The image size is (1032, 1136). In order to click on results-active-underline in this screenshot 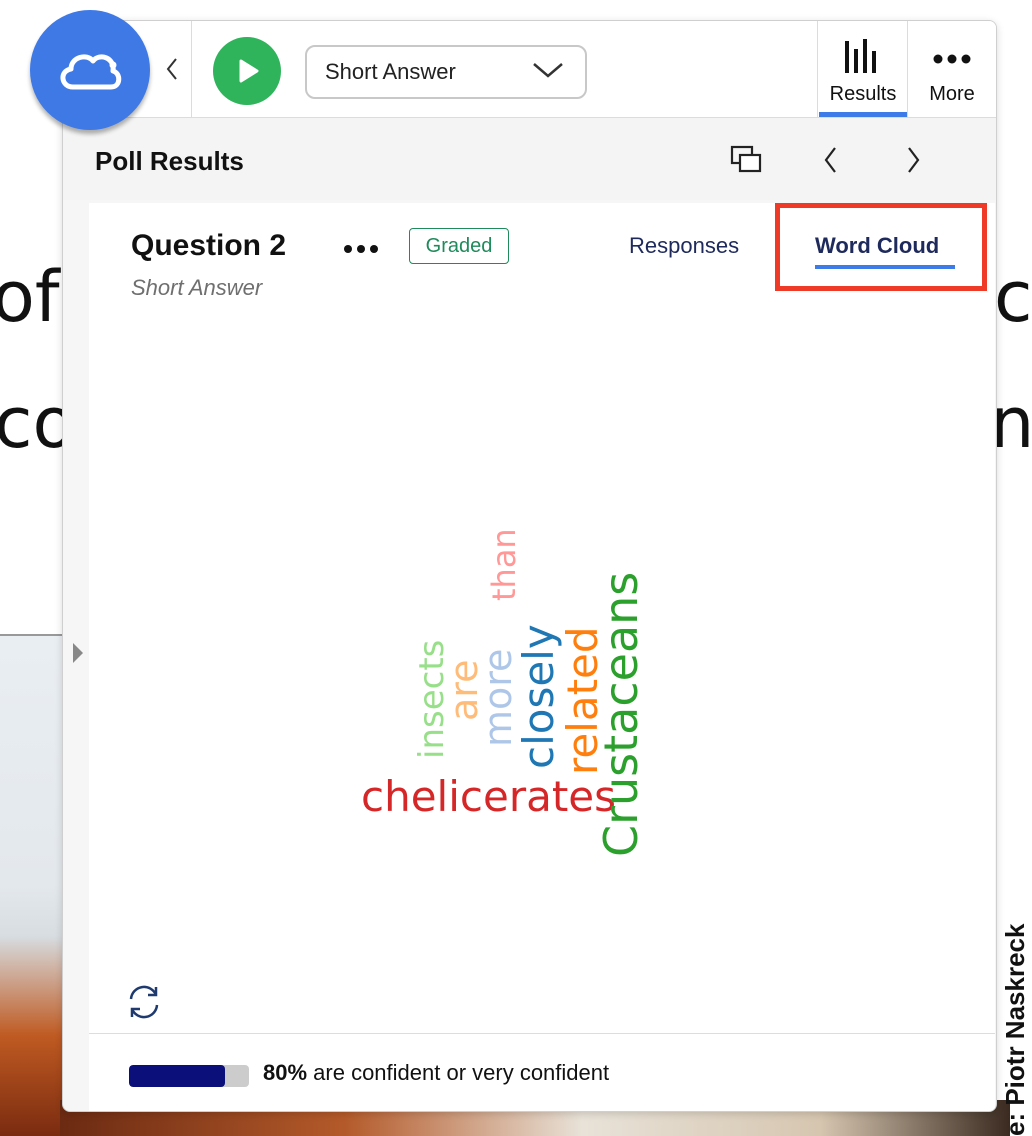, I will do `click(863, 114)`.